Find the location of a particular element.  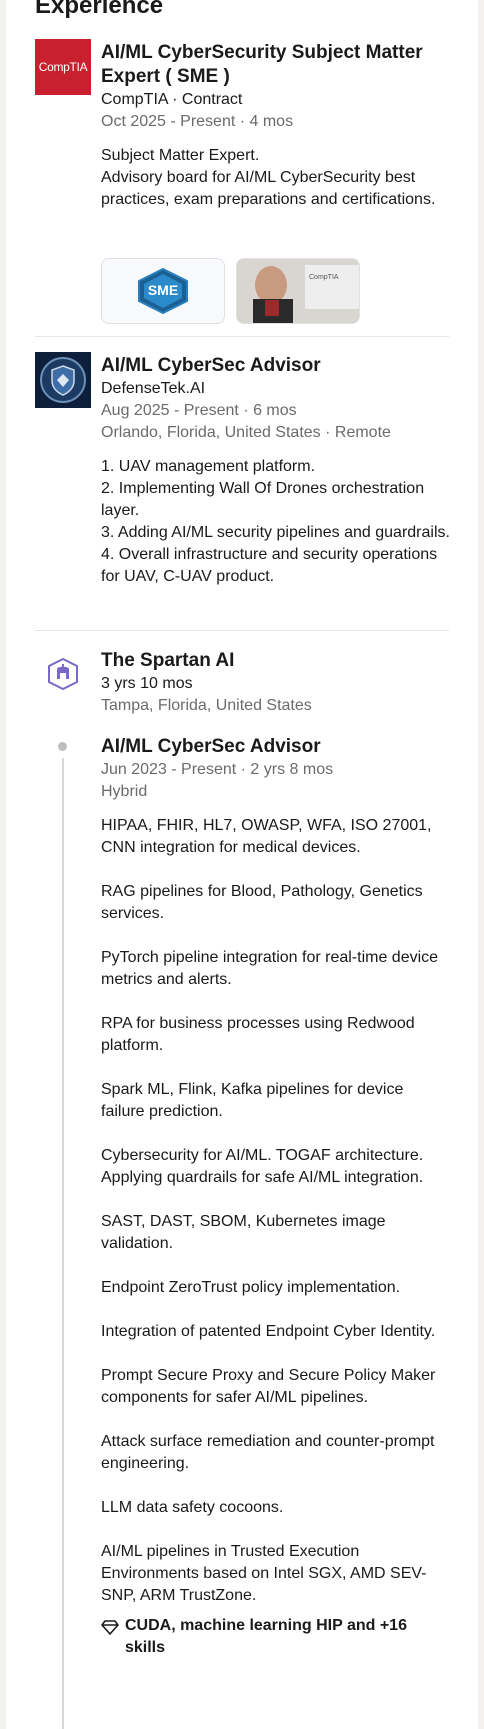

company-name: DefenseTek.AI is located at coordinates (153, 388).